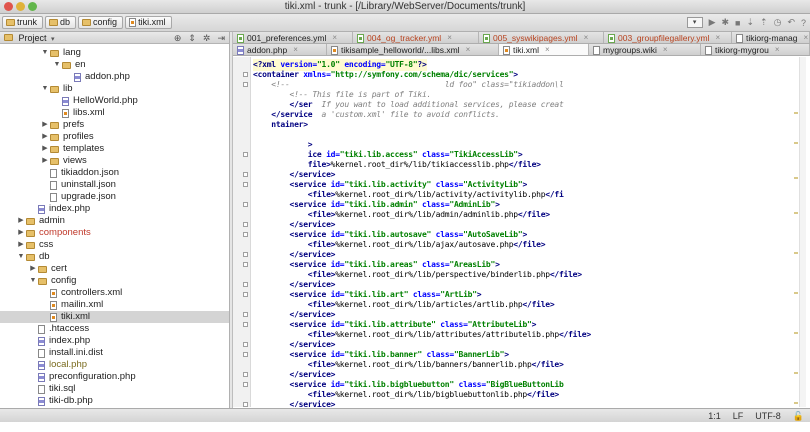 The image size is (810, 432). I want to click on editor-tab: mygroups.wiki ×, so click(645, 49).